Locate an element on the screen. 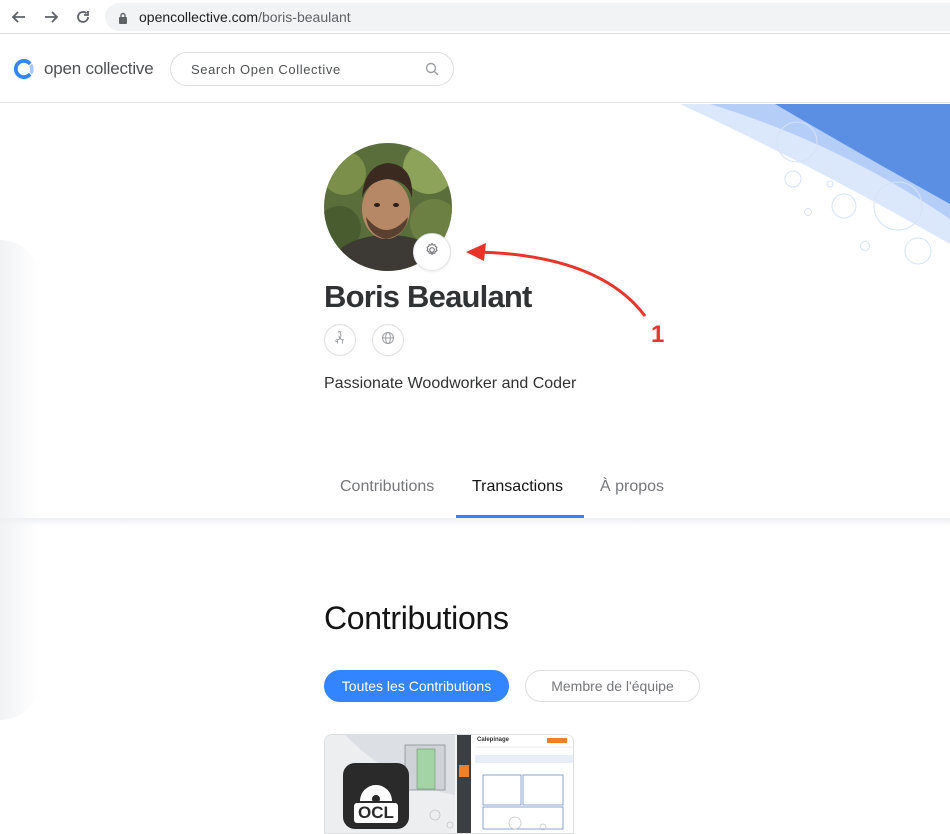  filter-team-member-button: Membre de l'équipe is located at coordinates (612, 686).